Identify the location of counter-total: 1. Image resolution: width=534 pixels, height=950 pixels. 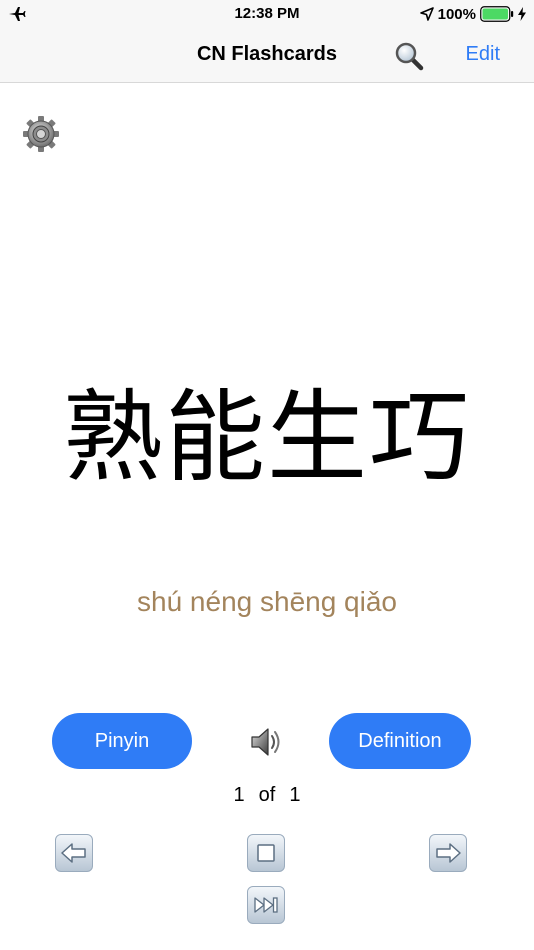
(295, 795).